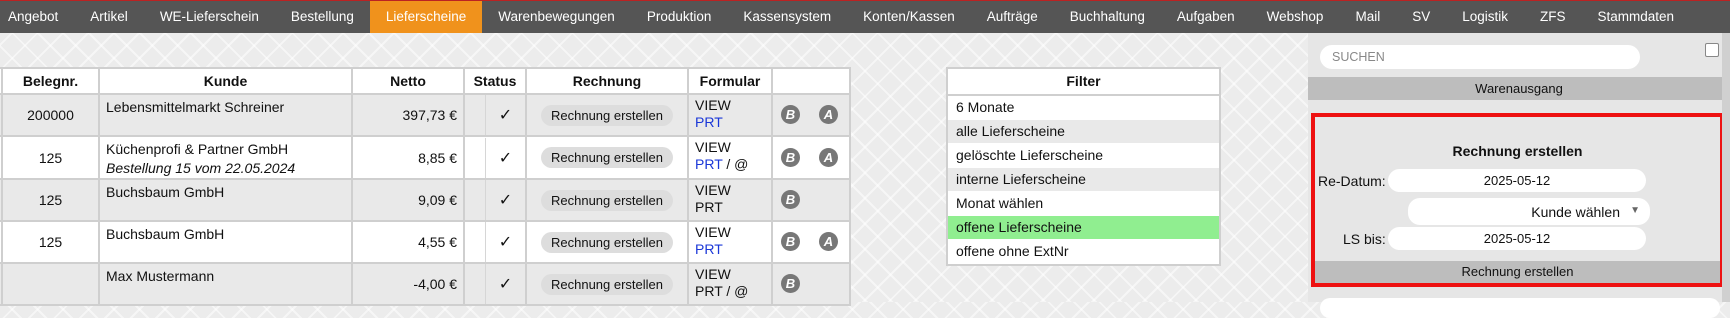 The image size is (1730, 318). Describe the element at coordinates (1295, 17) in the screenshot. I see `nav-item-webshop: Webshop` at that location.